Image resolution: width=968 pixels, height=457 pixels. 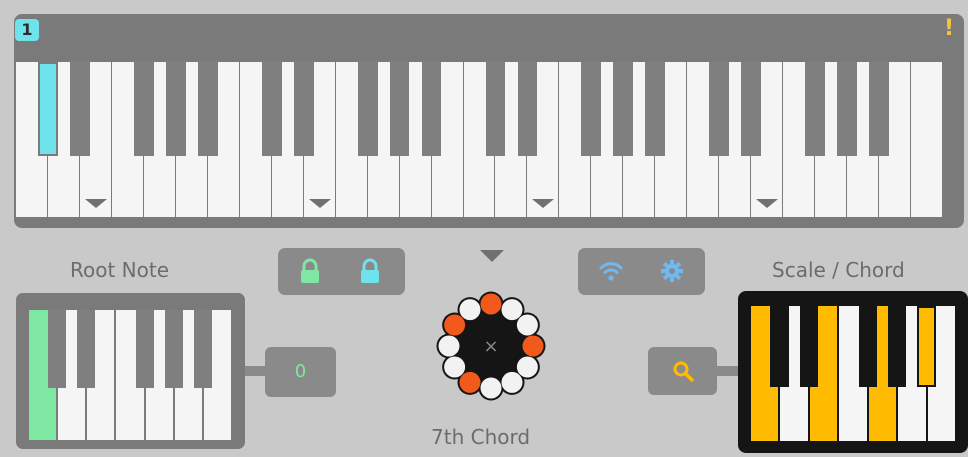 I want to click on chord-name-label: 7th Chord, so click(x=481, y=437).